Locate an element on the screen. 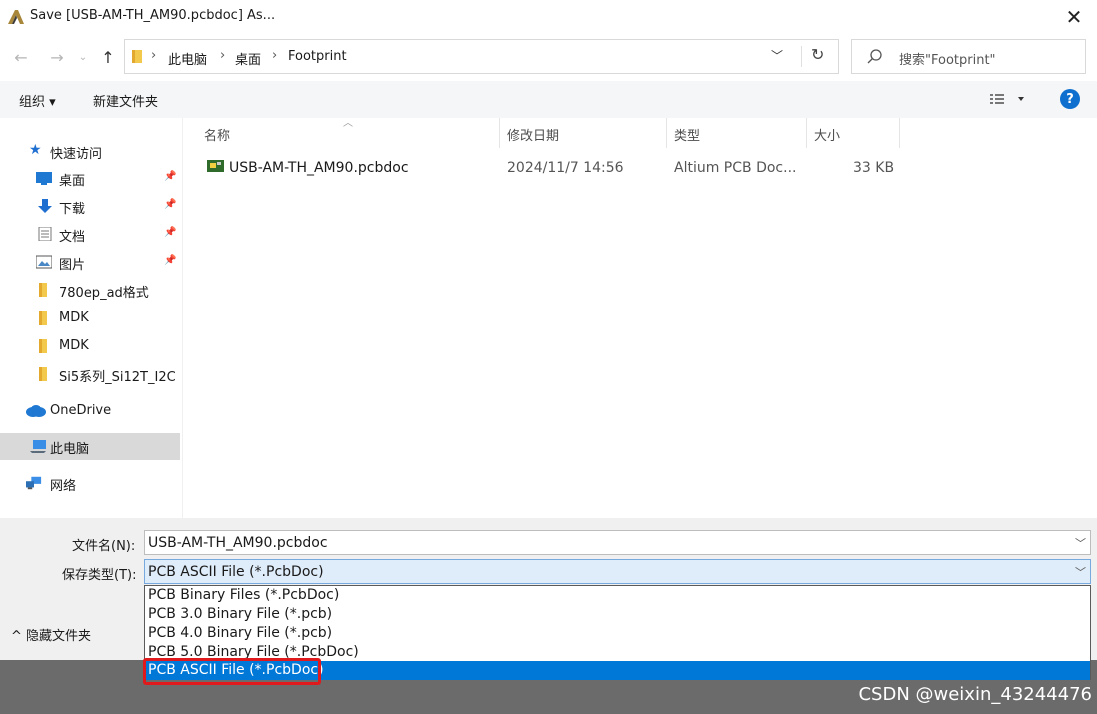  navigation-pane-divider is located at coordinates (182, 318).